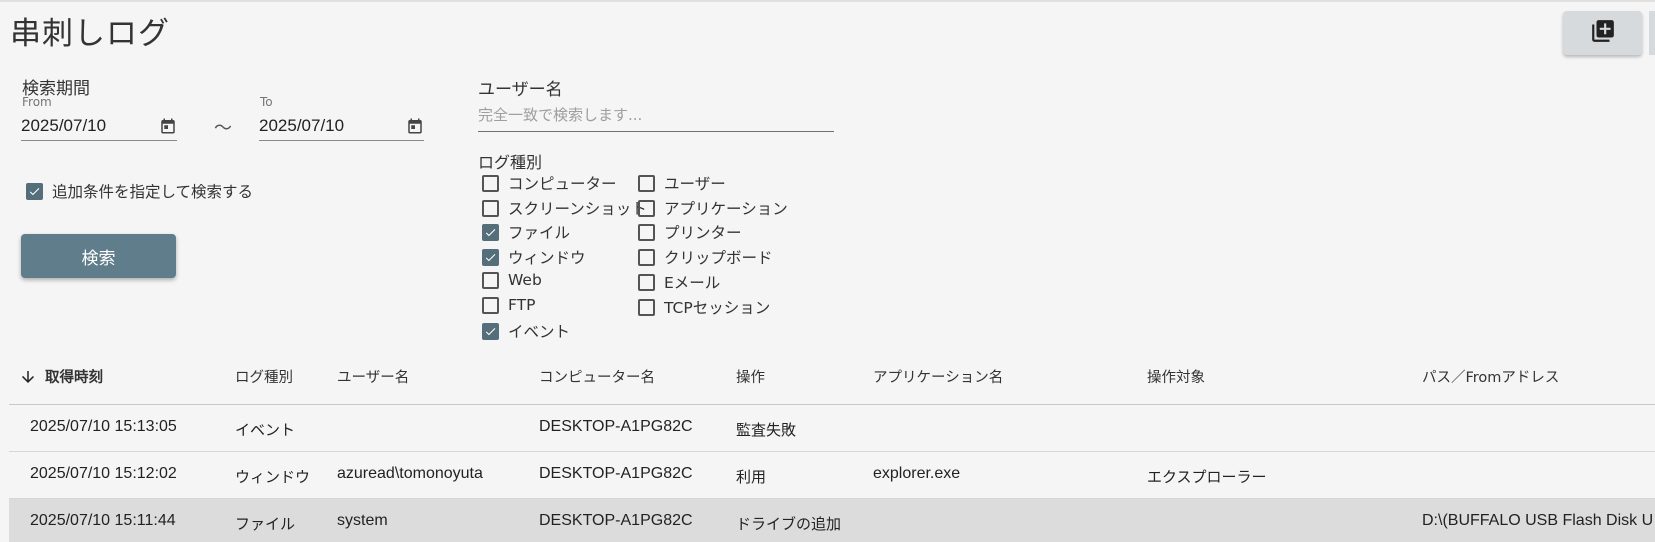 The image size is (1655, 542). I want to click on from-label: From, so click(37, 102).